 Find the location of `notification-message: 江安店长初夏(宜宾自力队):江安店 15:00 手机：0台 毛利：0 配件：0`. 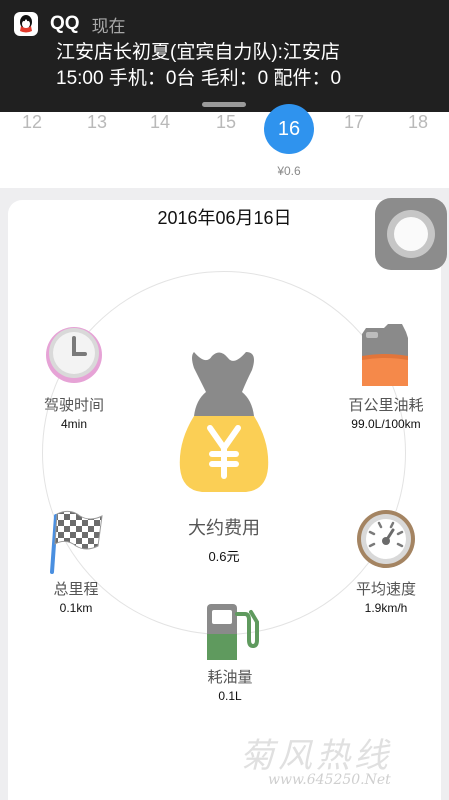

notification-message: 江安店长初夏(宜宾自力队):江安店 15:00 手机：0台 毛利：0 配件：0 is located at coordinates (224, 66).